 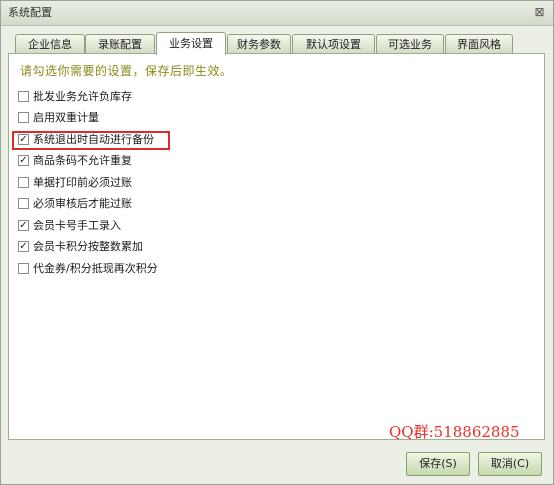 I want to click on tab-optional-business: 可选业务, so click(x=410, y=43).